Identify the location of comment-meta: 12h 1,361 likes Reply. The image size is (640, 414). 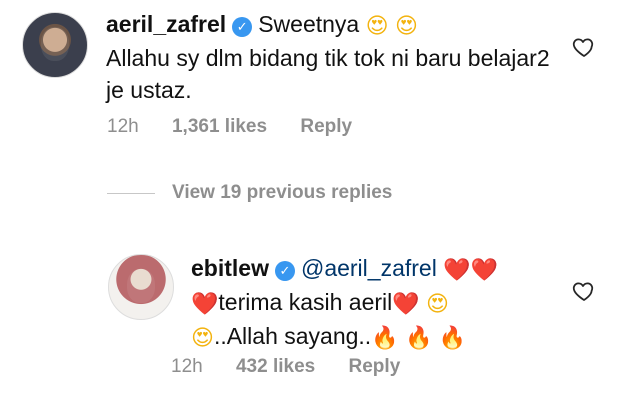
(243, 127).